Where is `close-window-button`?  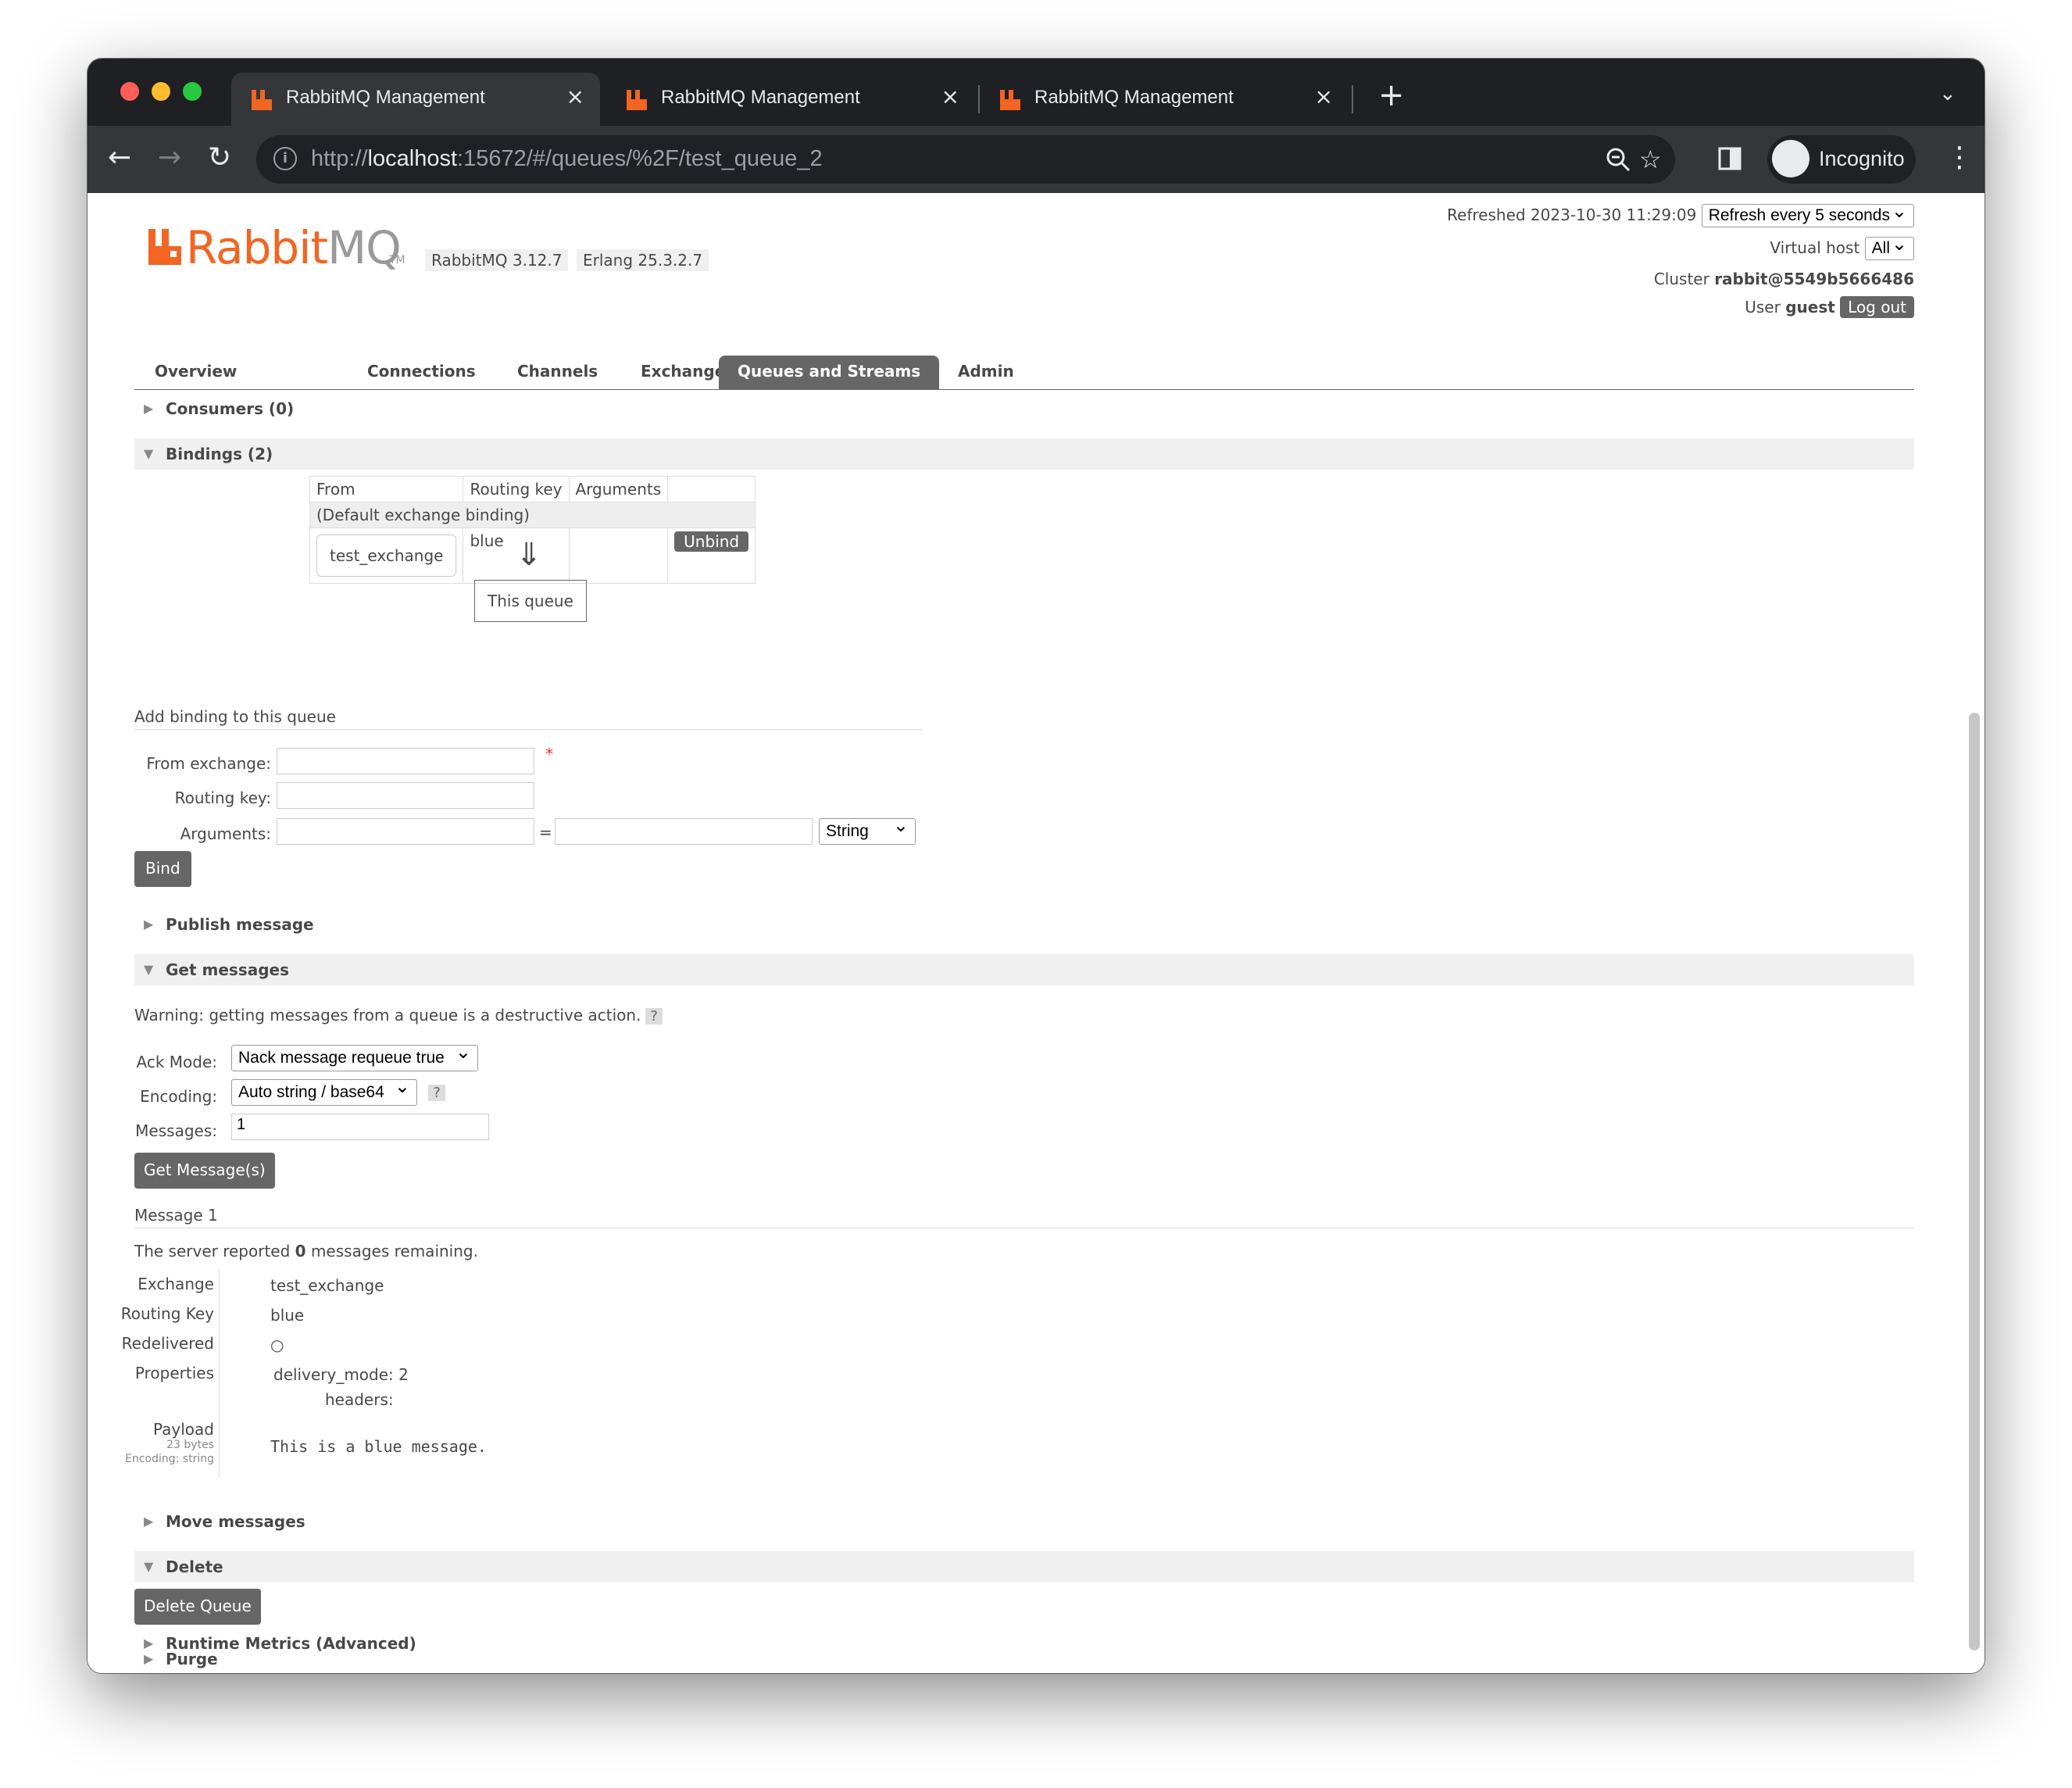 close-window-button is located at coordinates (129, 91).